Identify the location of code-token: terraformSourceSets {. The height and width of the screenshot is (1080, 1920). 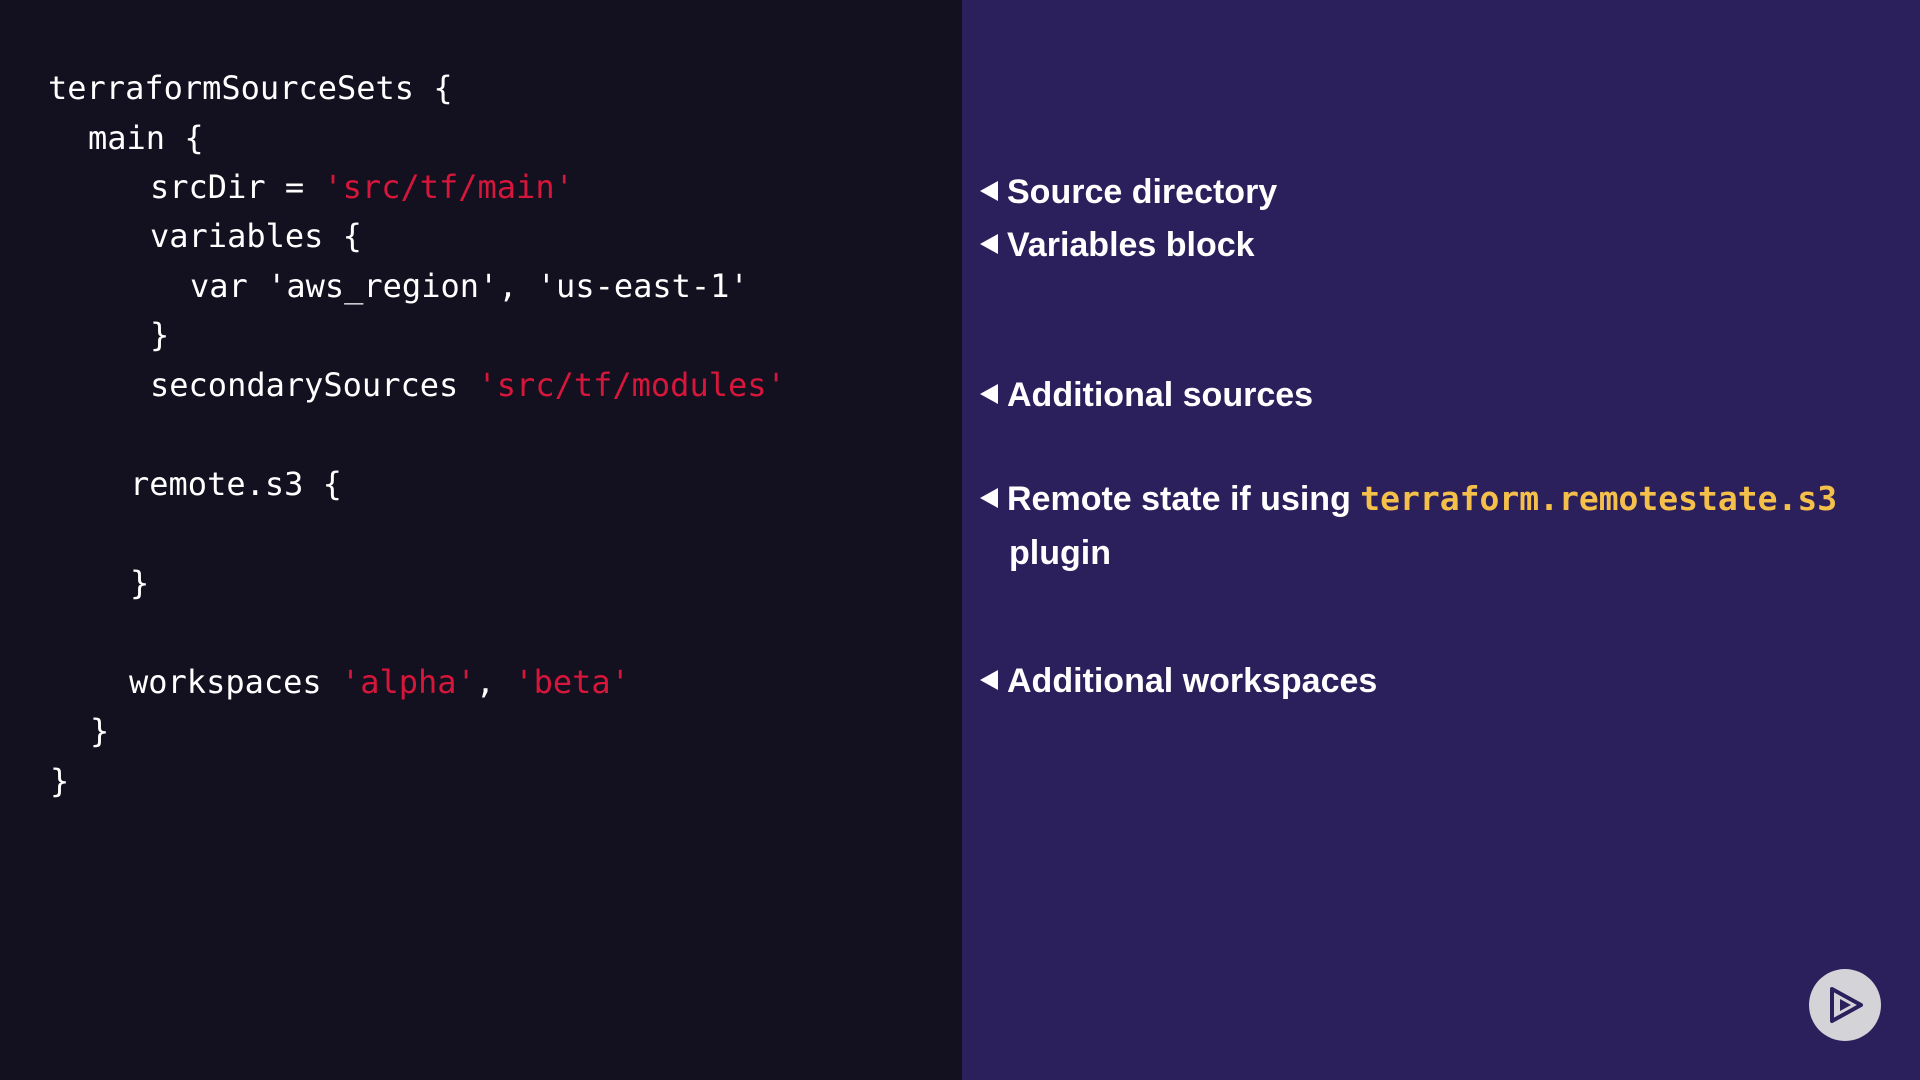
(250, 88).